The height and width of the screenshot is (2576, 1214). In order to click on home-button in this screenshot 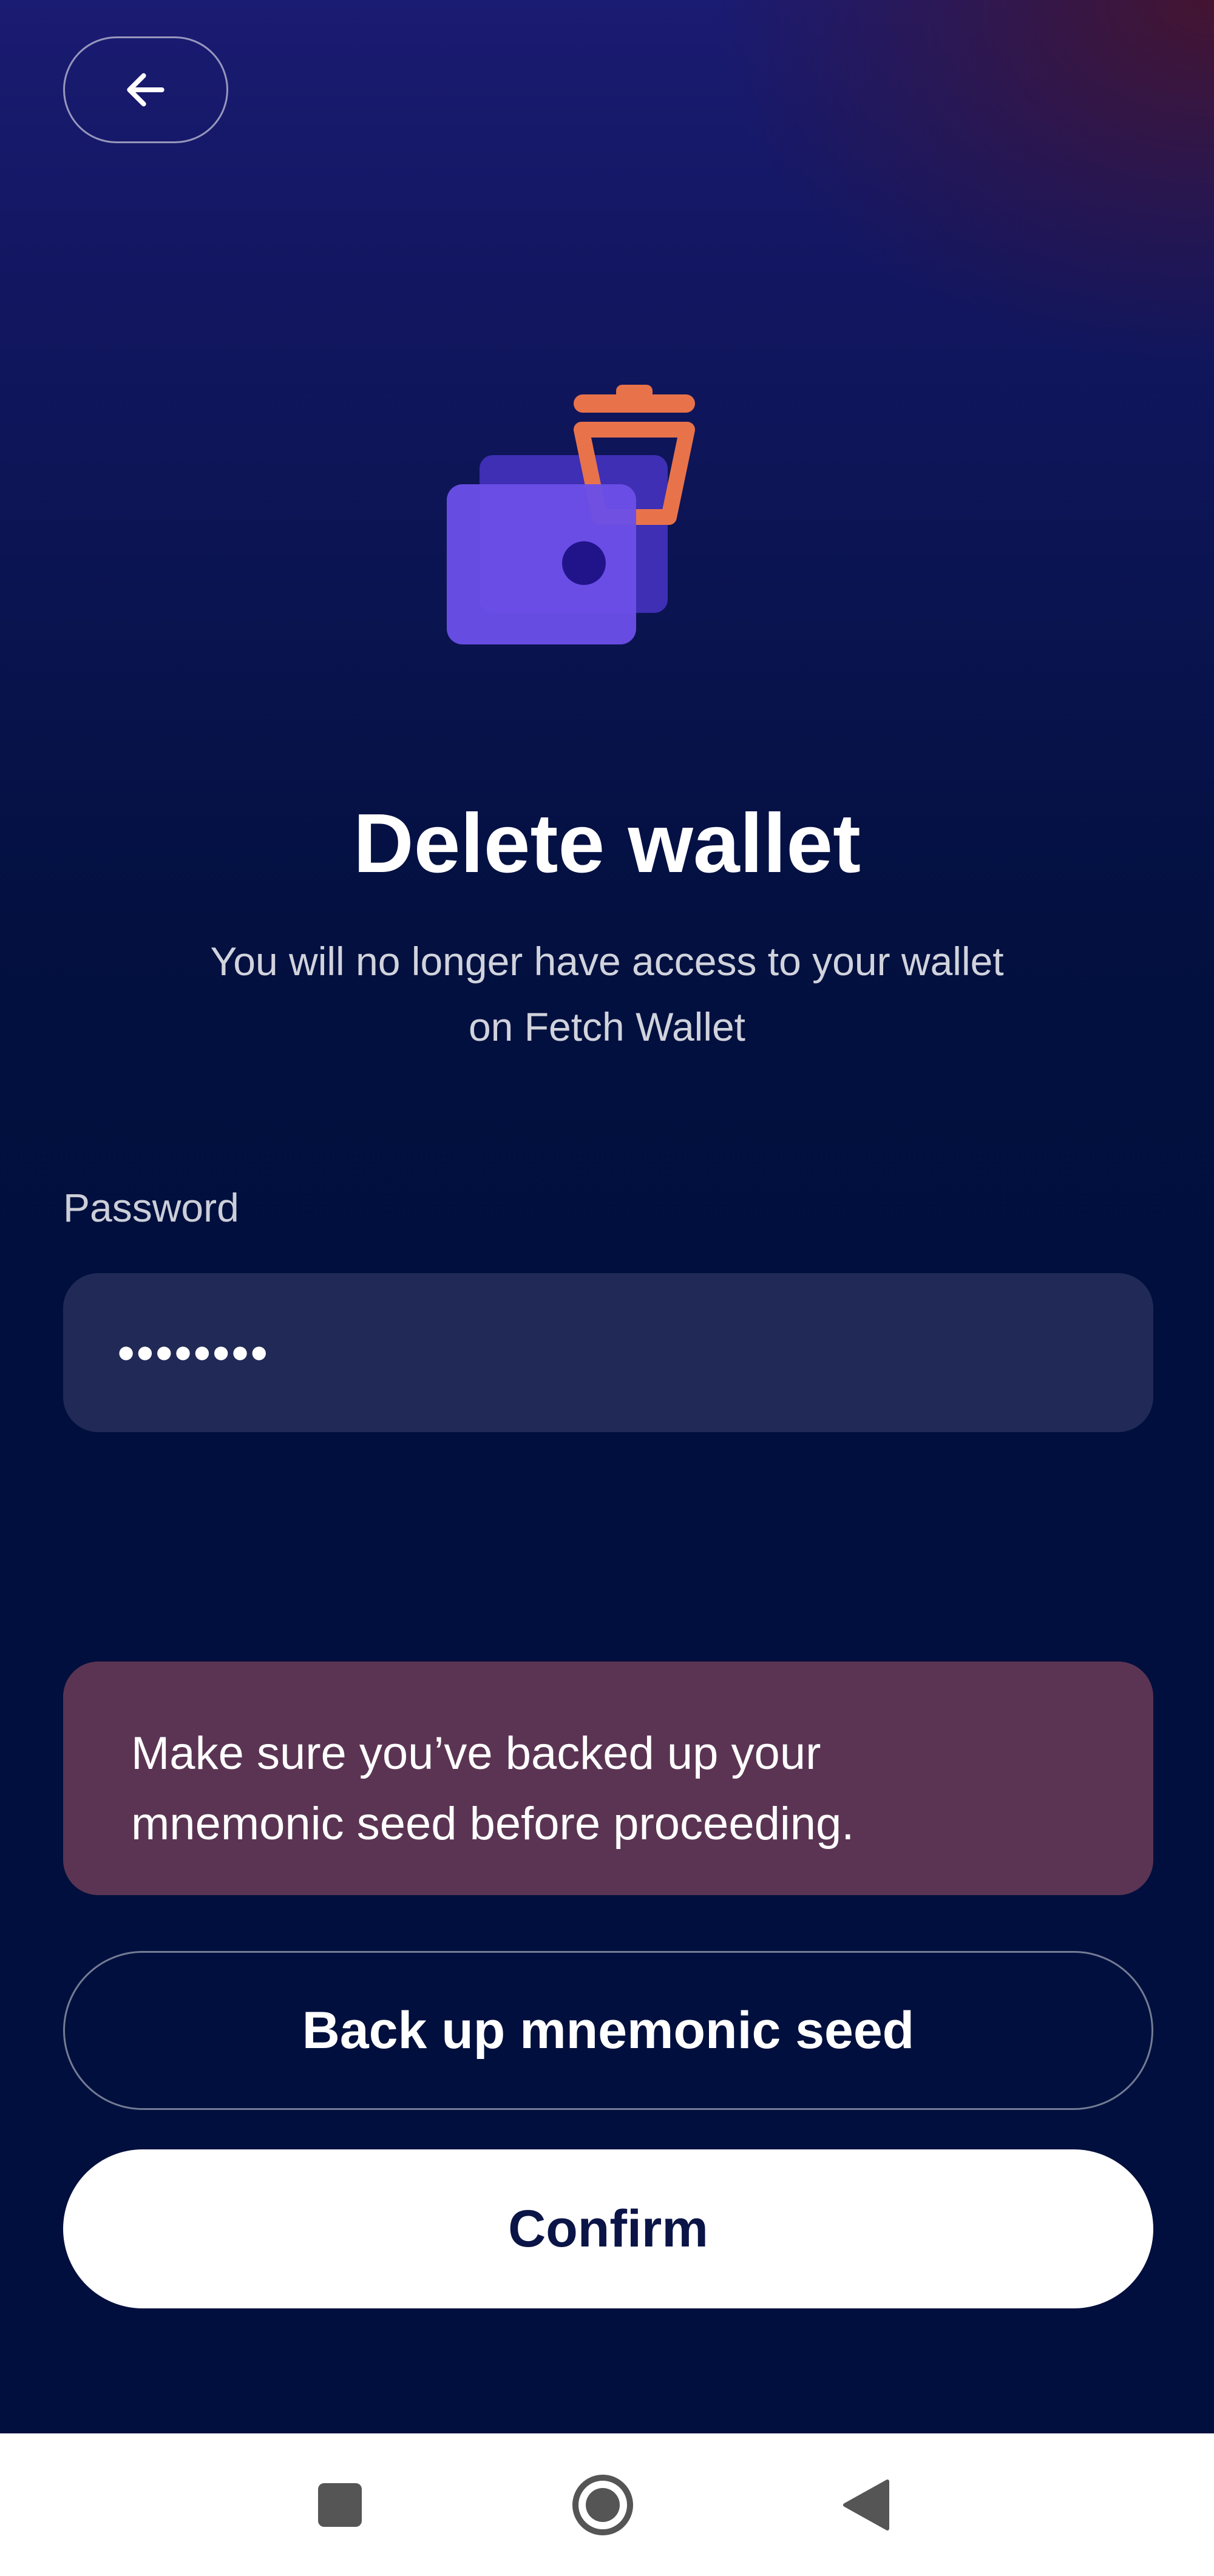, I will do `click(602, 2504)`.